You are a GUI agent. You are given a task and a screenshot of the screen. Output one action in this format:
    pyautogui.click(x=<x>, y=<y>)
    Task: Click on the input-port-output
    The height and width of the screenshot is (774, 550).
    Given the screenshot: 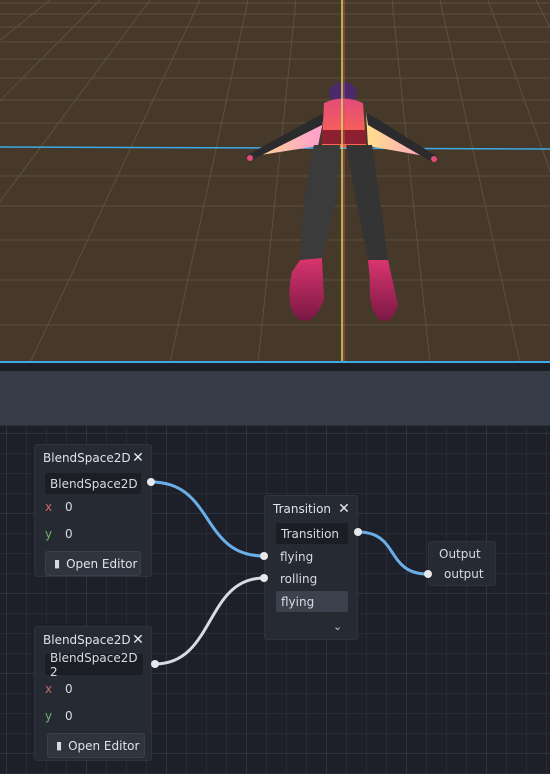 What is the action you would take?
    pyautogui.click(x=428, y=574)
    